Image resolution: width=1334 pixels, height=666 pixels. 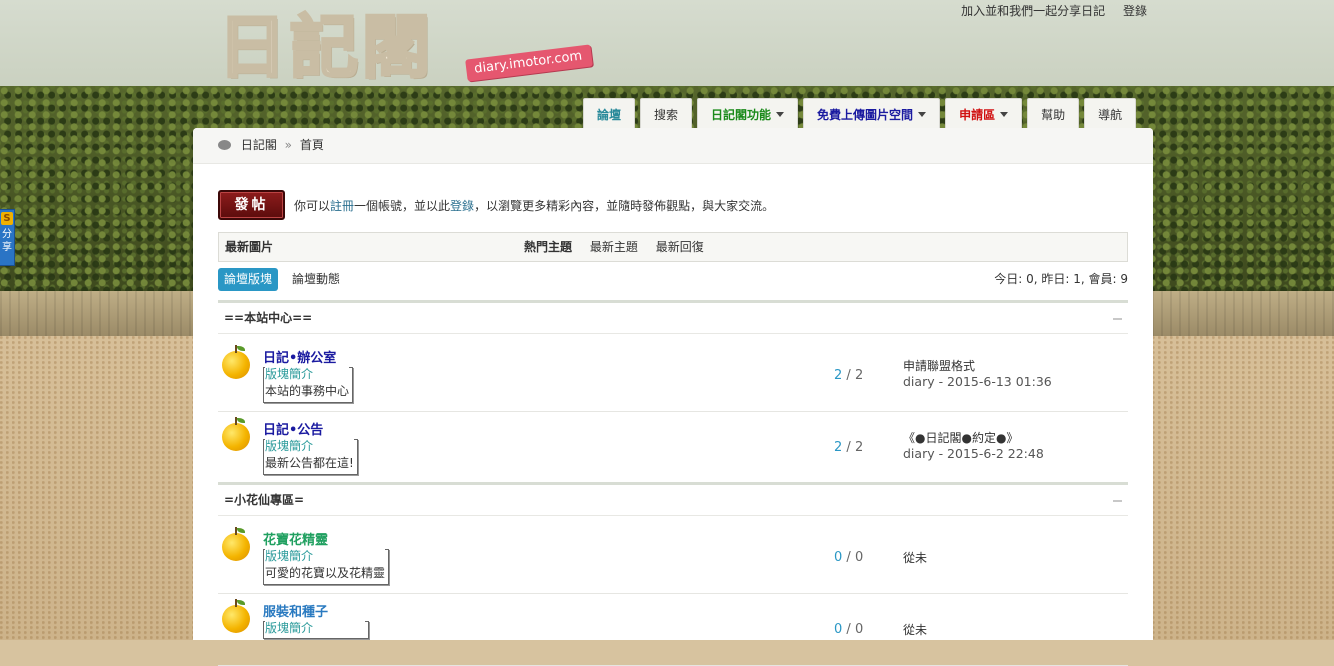 I want to click on forum-row: 服裝和種子 版塊簡介 0 / 0 從未, so click(x=673, y=629).